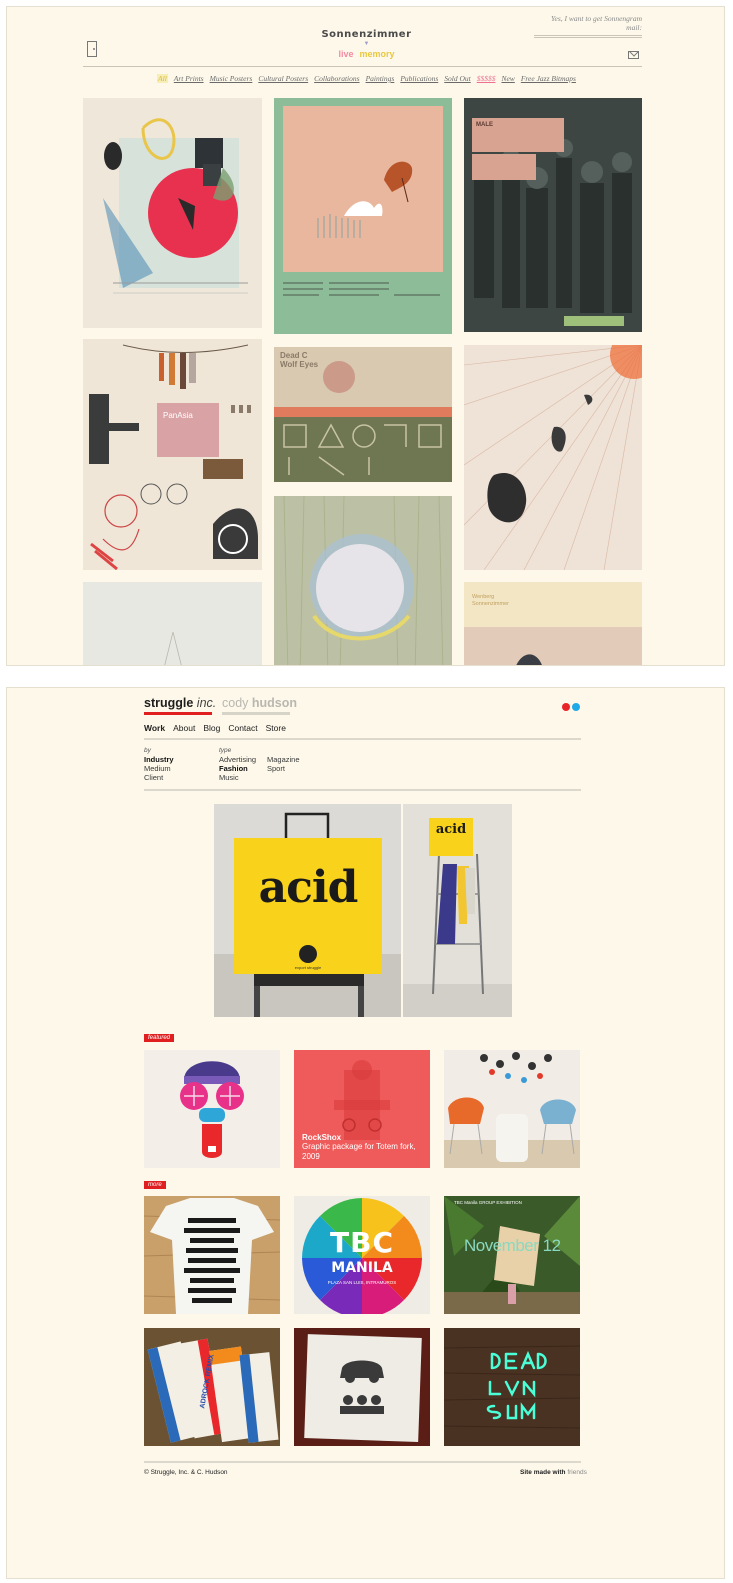 This screenshot has height=1583, width=733. I want to click on print-title-line: Sonnenzimmer, so click(490, 604).